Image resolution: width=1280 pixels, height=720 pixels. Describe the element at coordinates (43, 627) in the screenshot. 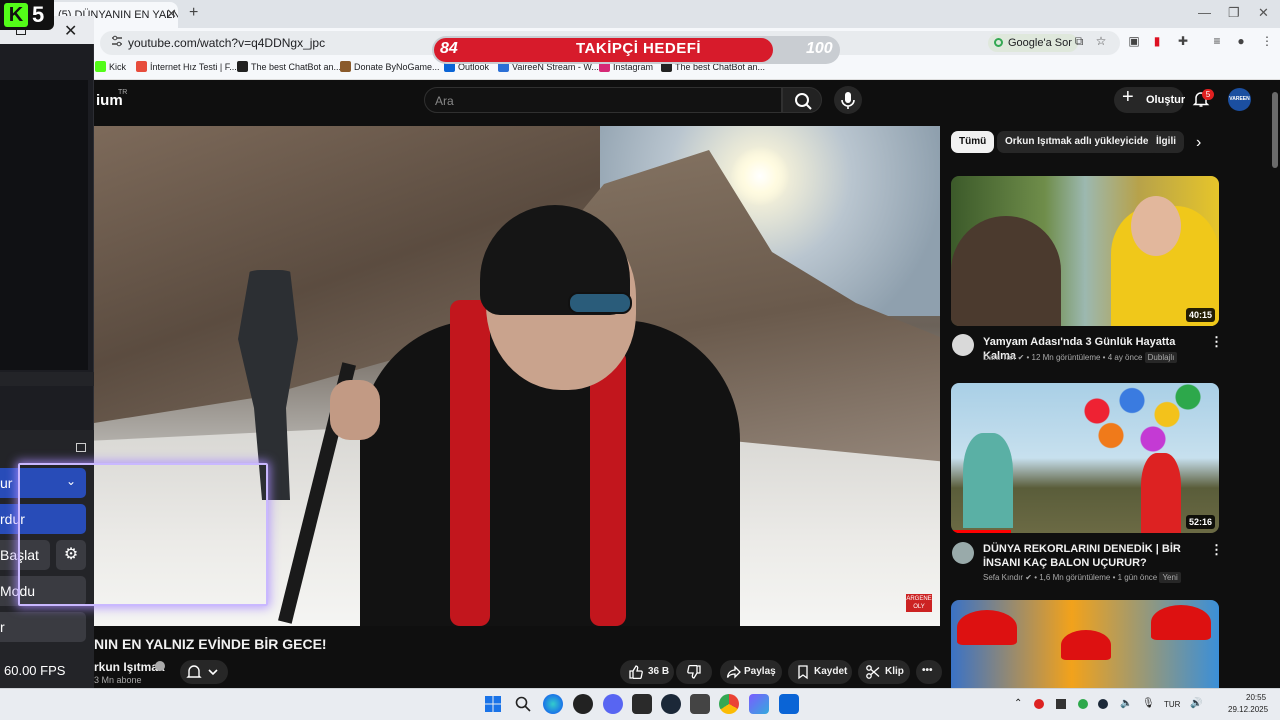

I see `settings-button: r` at that location.